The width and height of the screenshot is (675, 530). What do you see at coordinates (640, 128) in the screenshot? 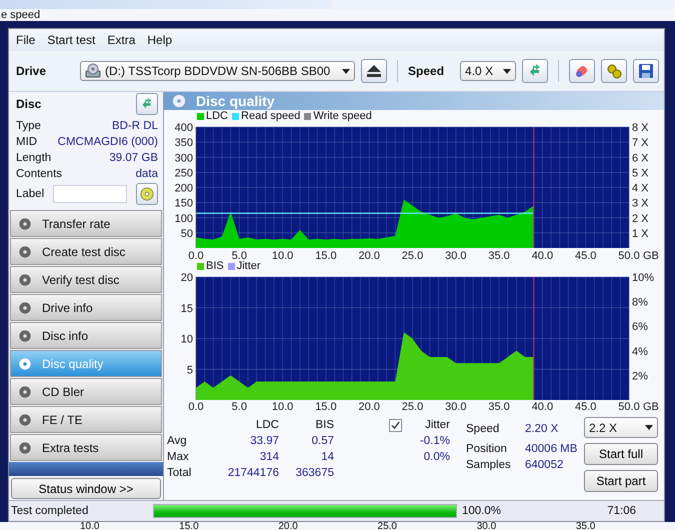
I see `axis-label: 8 X` at bounding box center [640, 128].